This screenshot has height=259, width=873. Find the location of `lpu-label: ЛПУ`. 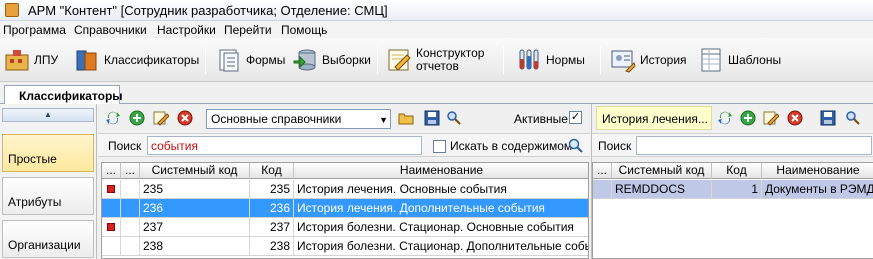

lpu-label: ЛПУ is located at coordinates (46, 59).